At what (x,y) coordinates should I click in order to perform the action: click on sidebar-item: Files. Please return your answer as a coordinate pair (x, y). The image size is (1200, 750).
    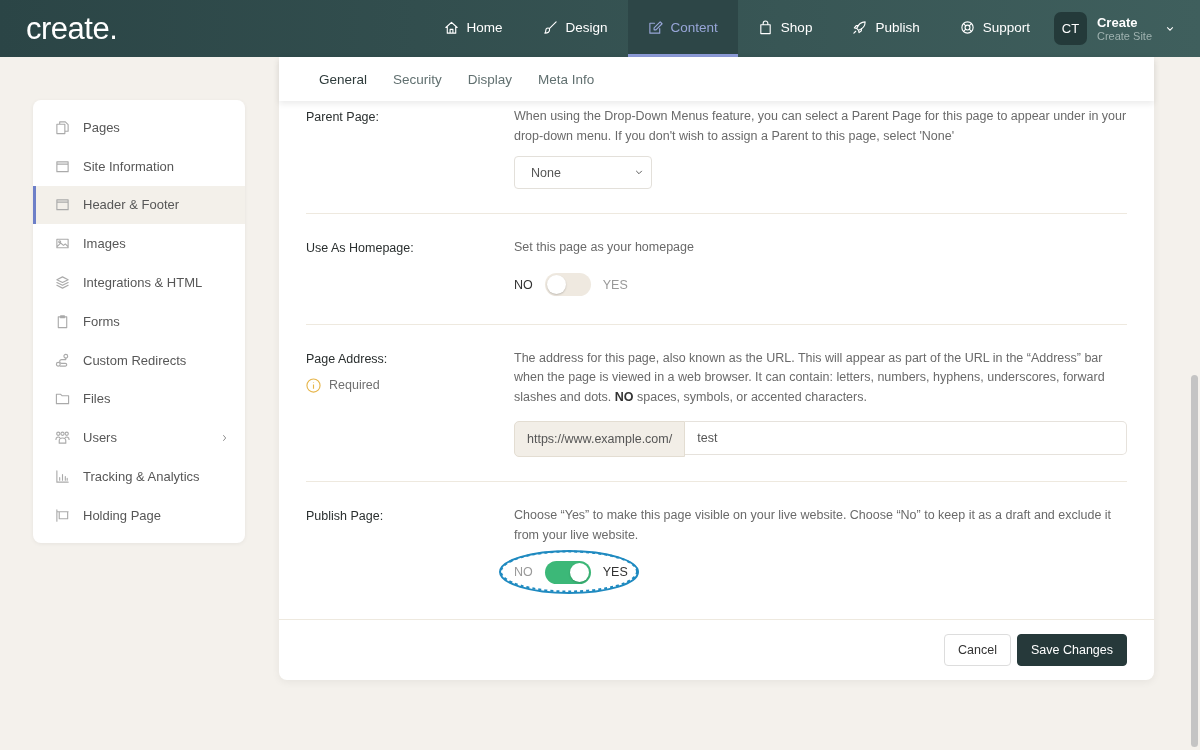
    Looking at the image, I should click on (139, 399).